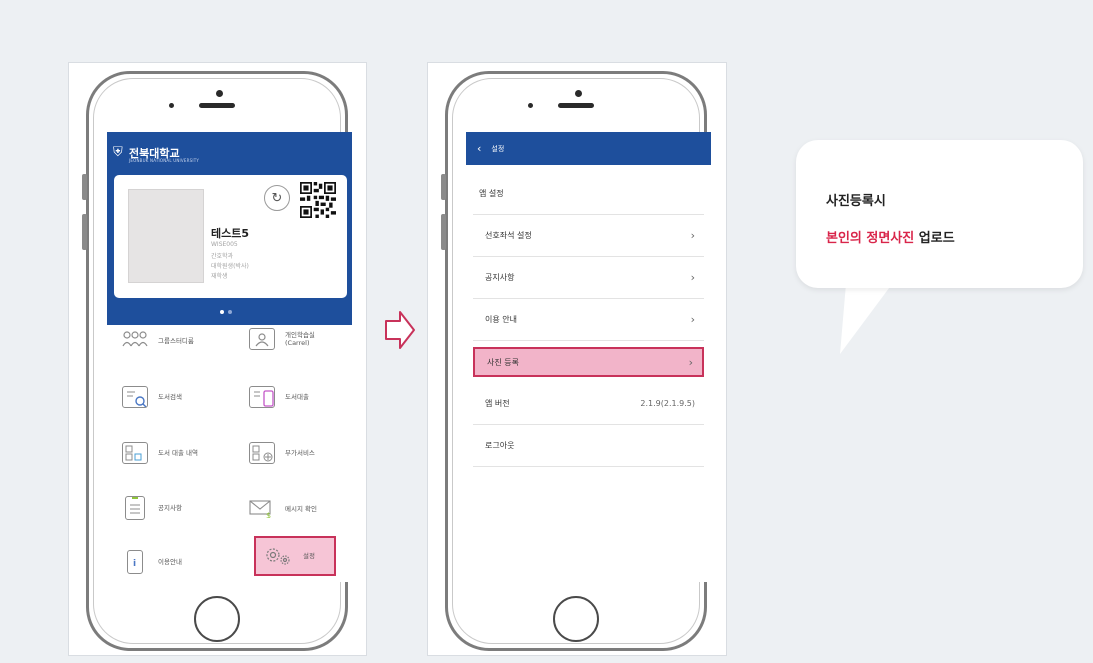 Image resolution: width=1093 pixels, height=663 pixels. Describe the element at coordinates (135, 453) in the screenshot. I see `loan-history-icon` at that location.